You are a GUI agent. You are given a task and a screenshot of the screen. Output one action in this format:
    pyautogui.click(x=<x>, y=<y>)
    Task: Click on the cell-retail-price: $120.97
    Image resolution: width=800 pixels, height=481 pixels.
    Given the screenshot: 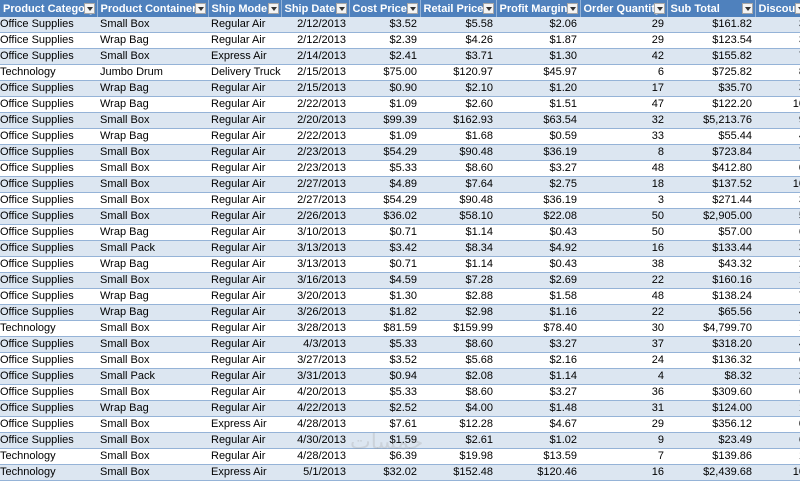 What is the action you would take?
    pyautogui.click(x=458, y=73)
    